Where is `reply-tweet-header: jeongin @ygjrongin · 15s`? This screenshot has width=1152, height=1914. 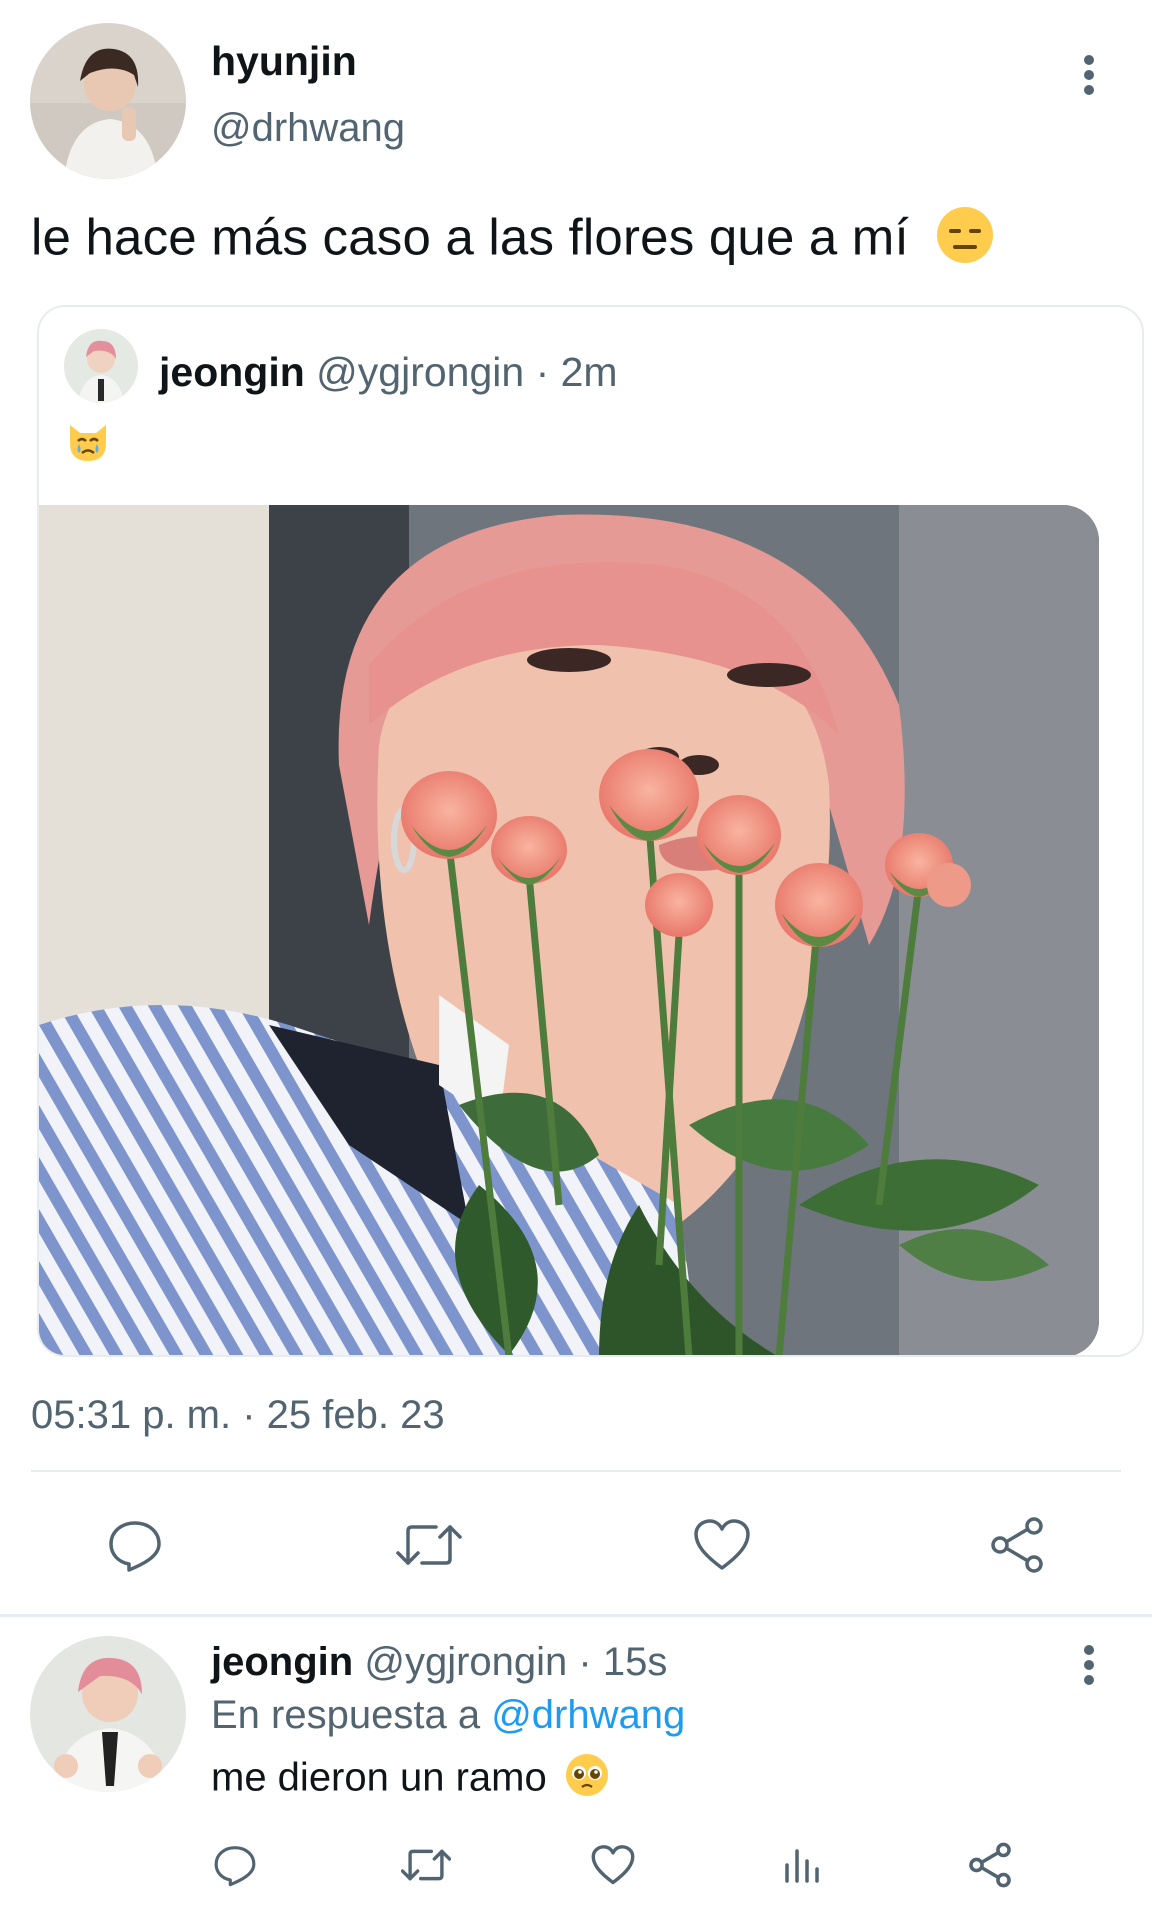 reply-tweet-header: jeongin @ygjrongin · 15s is located at coordinates (439, 1662).